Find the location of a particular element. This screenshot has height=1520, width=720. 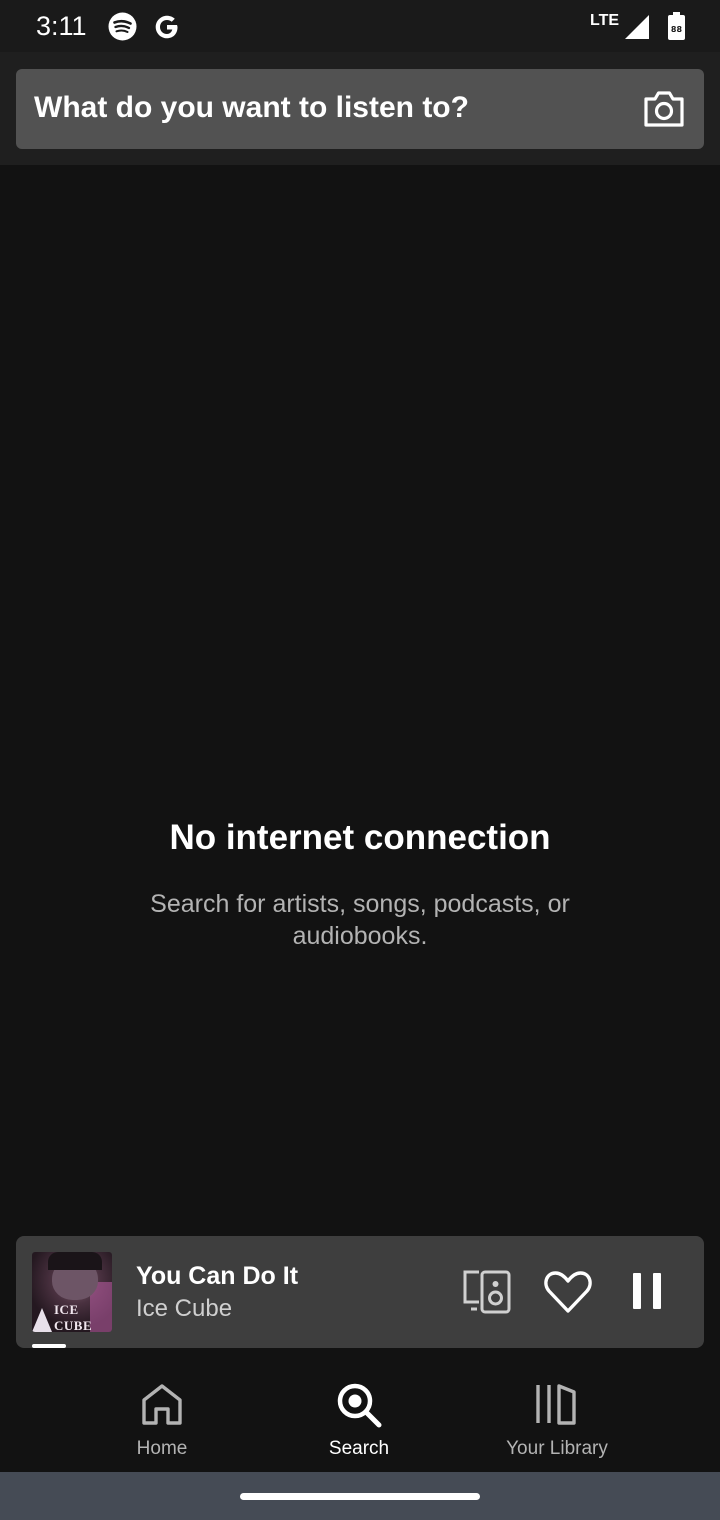

nav-library-label: Your Library is located at coordinates (557, 1448).